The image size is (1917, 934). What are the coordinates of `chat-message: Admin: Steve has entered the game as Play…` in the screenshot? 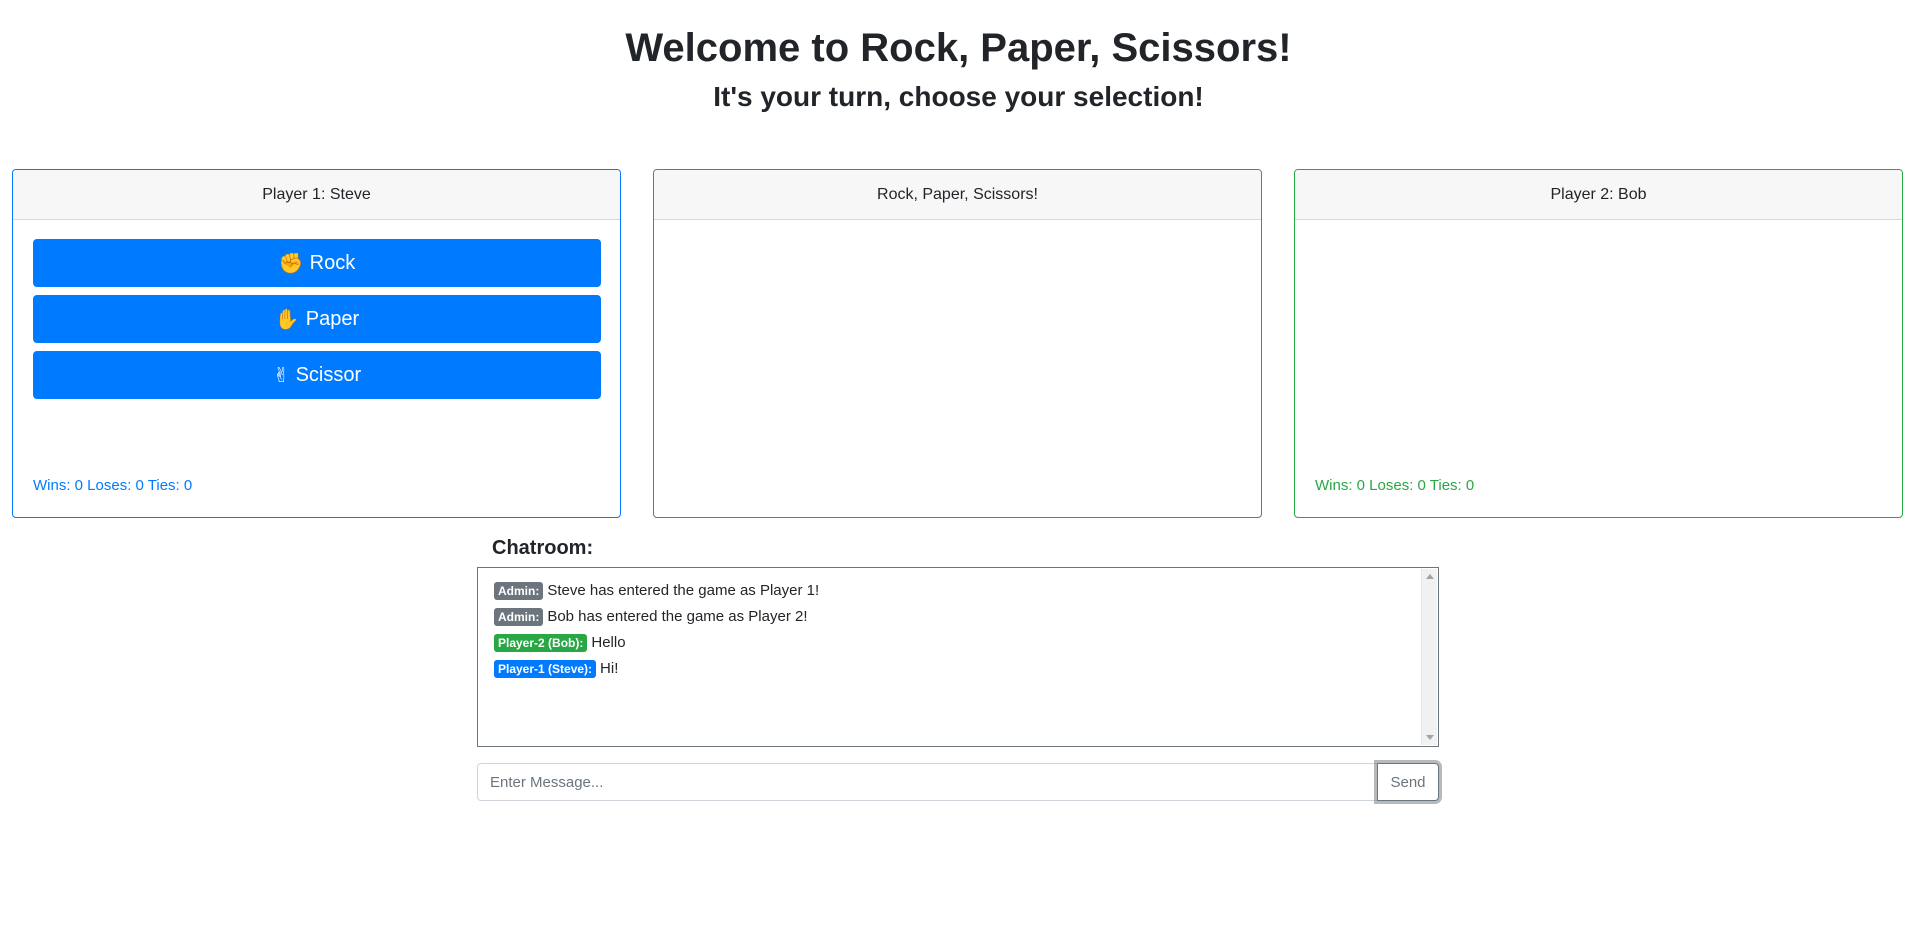 It's located at (956, 591).